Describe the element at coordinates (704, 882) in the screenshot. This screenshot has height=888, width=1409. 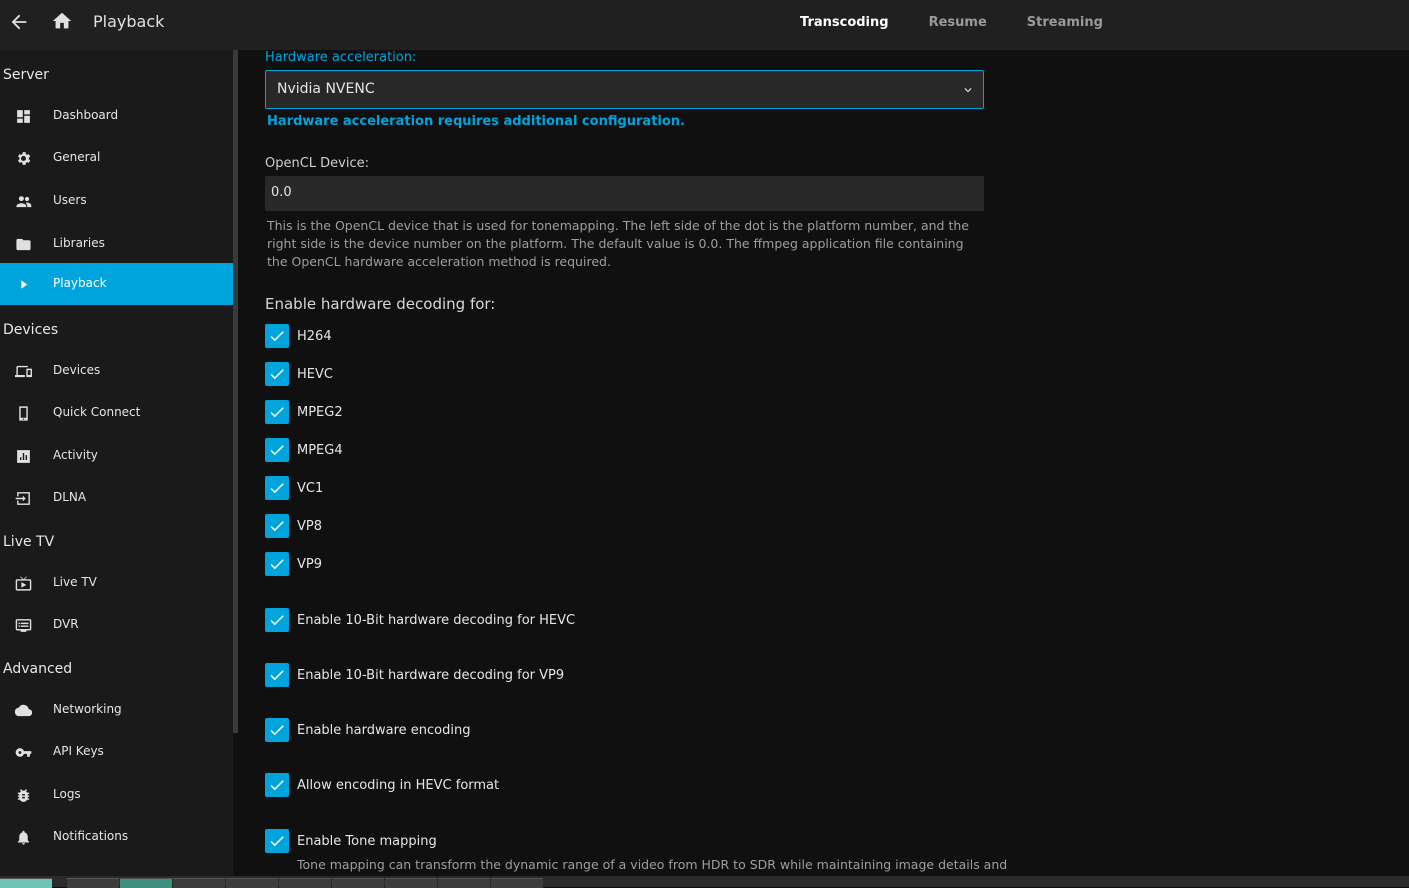
I see `taskbar` at that location.